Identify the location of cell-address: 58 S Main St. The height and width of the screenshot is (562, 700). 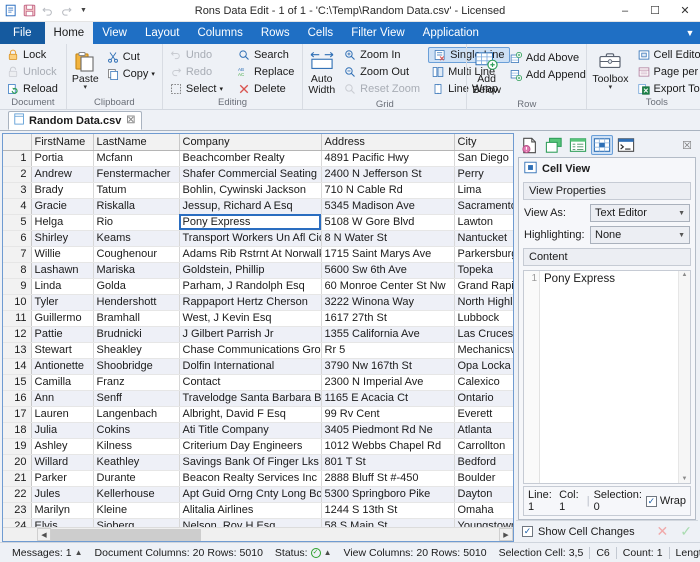
(388, 522).